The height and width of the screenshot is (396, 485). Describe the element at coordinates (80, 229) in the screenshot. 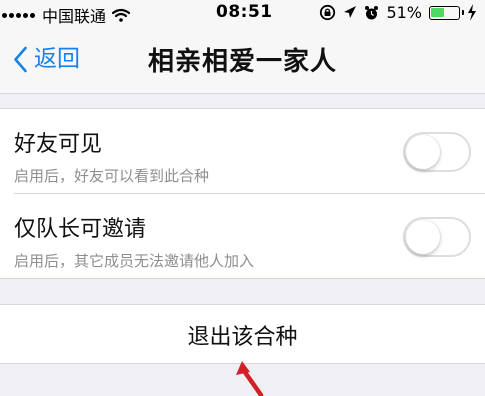

I see `setting-title: 仅队长可邀请` at that location.